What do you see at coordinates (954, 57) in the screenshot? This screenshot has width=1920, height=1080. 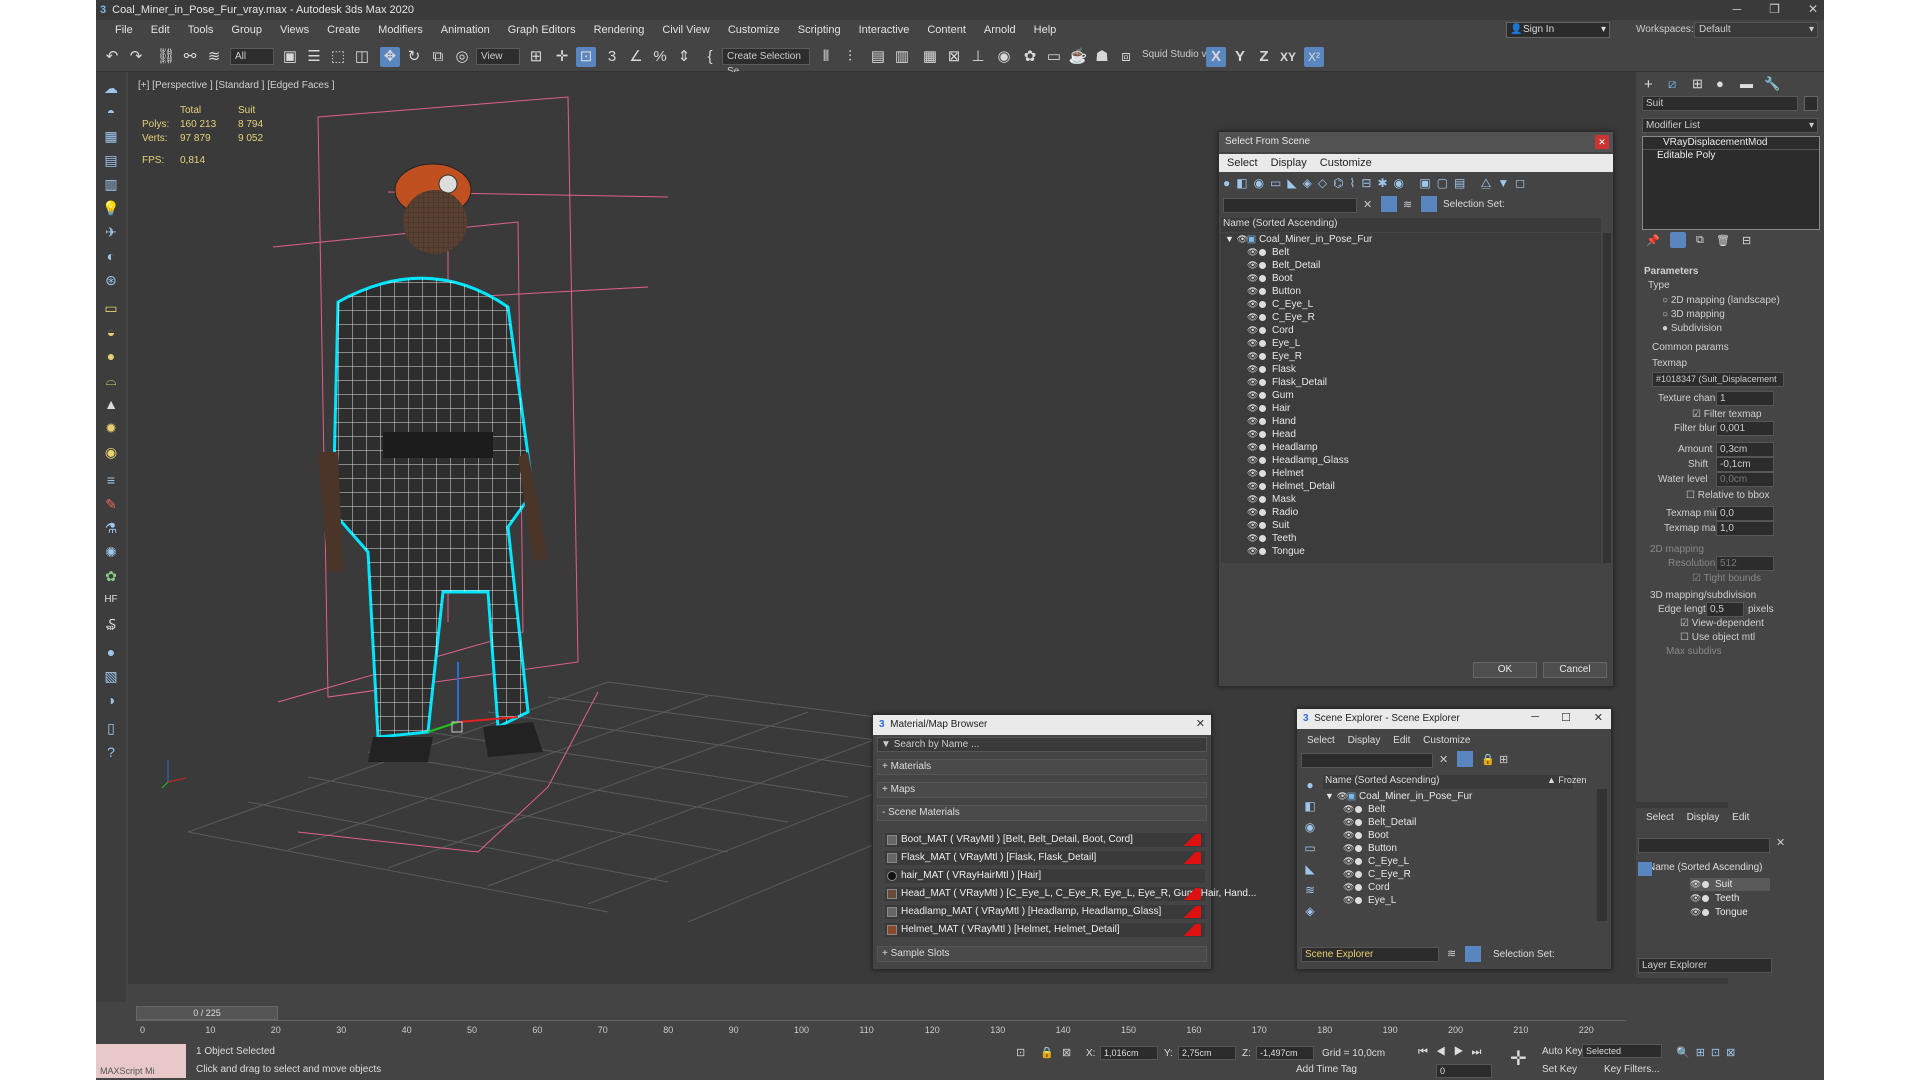 I see `curve-editor-icon: ⊠` at bounding box center [954, 57].